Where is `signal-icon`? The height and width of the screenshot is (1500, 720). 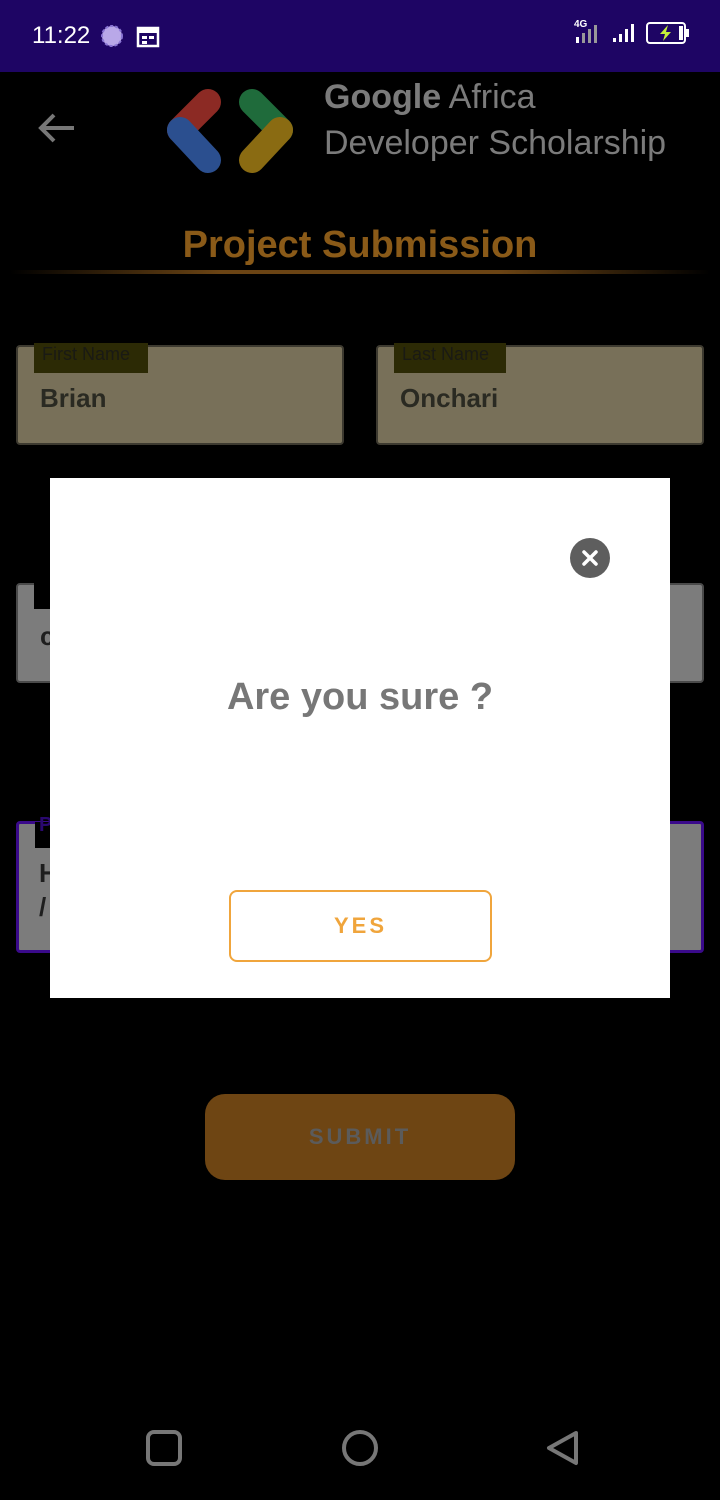
signal-icon is located at coordinates (625, 35).